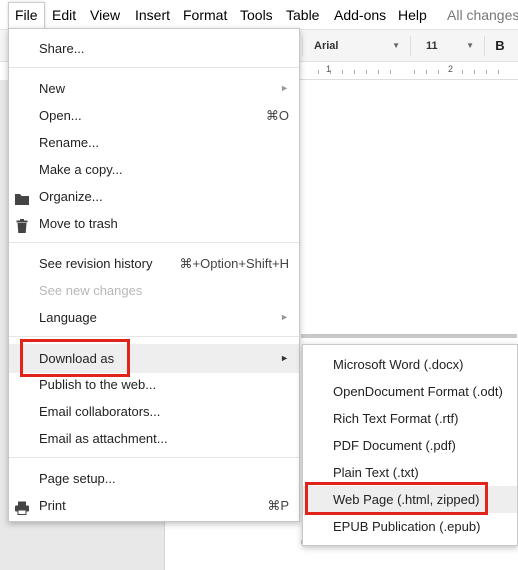 This screenshot has height=570, width=518. What do you see at coordinates (360, 15) in the screenshot?
I see `menu-add-ons: Add-ons` at bounding box center [360, 15].